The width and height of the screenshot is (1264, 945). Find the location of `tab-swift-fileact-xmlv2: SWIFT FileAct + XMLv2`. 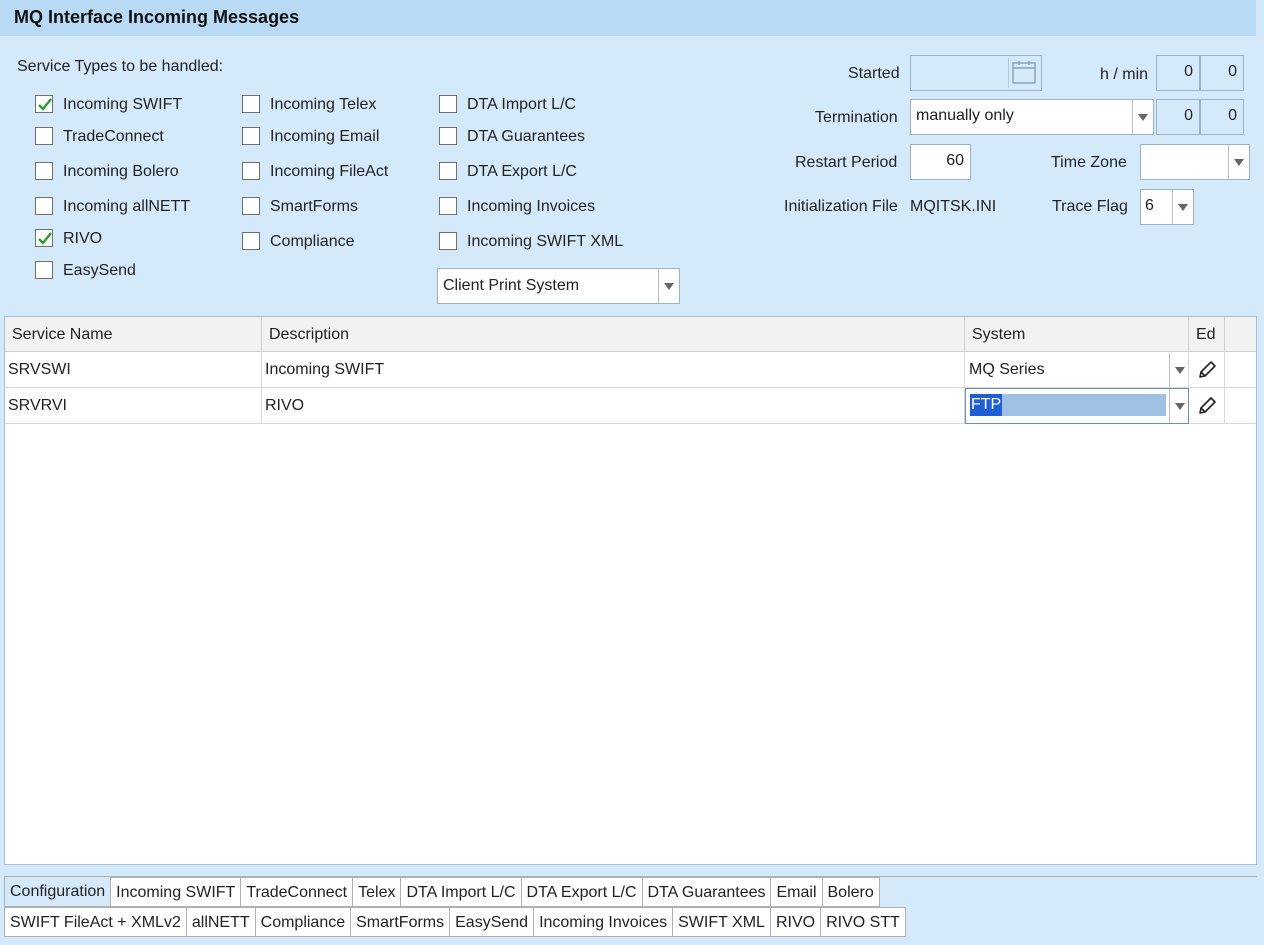

tab-swift-fileact-xmlv2: SWIFT FileAct + XMLv2 is located at coordinates (95, 922).